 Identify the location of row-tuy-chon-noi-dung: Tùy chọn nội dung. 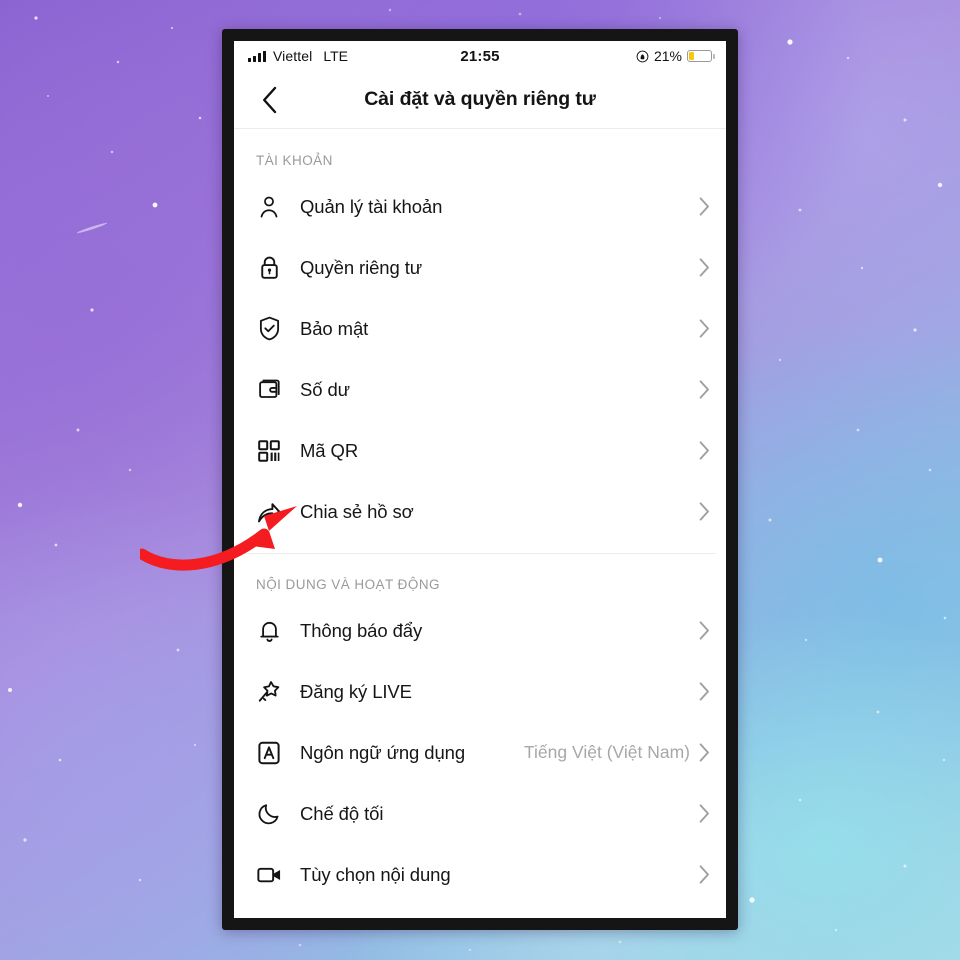
(480, 874).